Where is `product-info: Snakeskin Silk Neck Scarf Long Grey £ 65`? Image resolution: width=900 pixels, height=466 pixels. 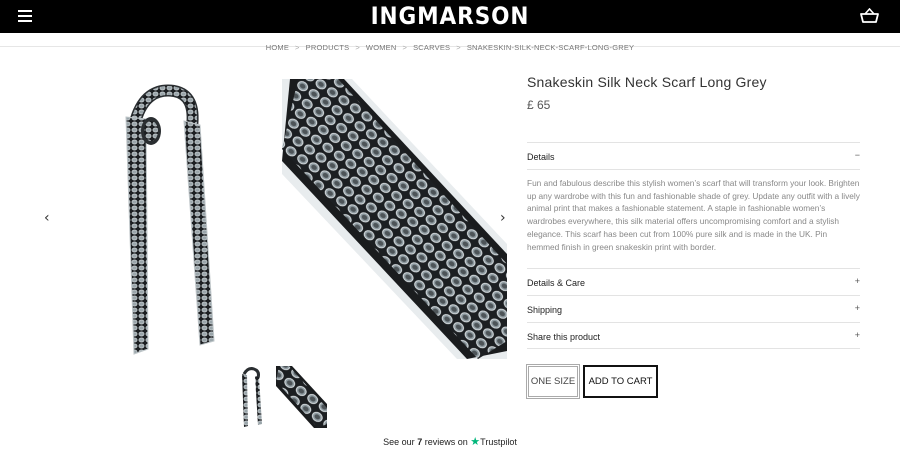 product-info: Snakeskin Silk Neck Scarf Long Grey £ 65 is located at coordinates (693, 91).